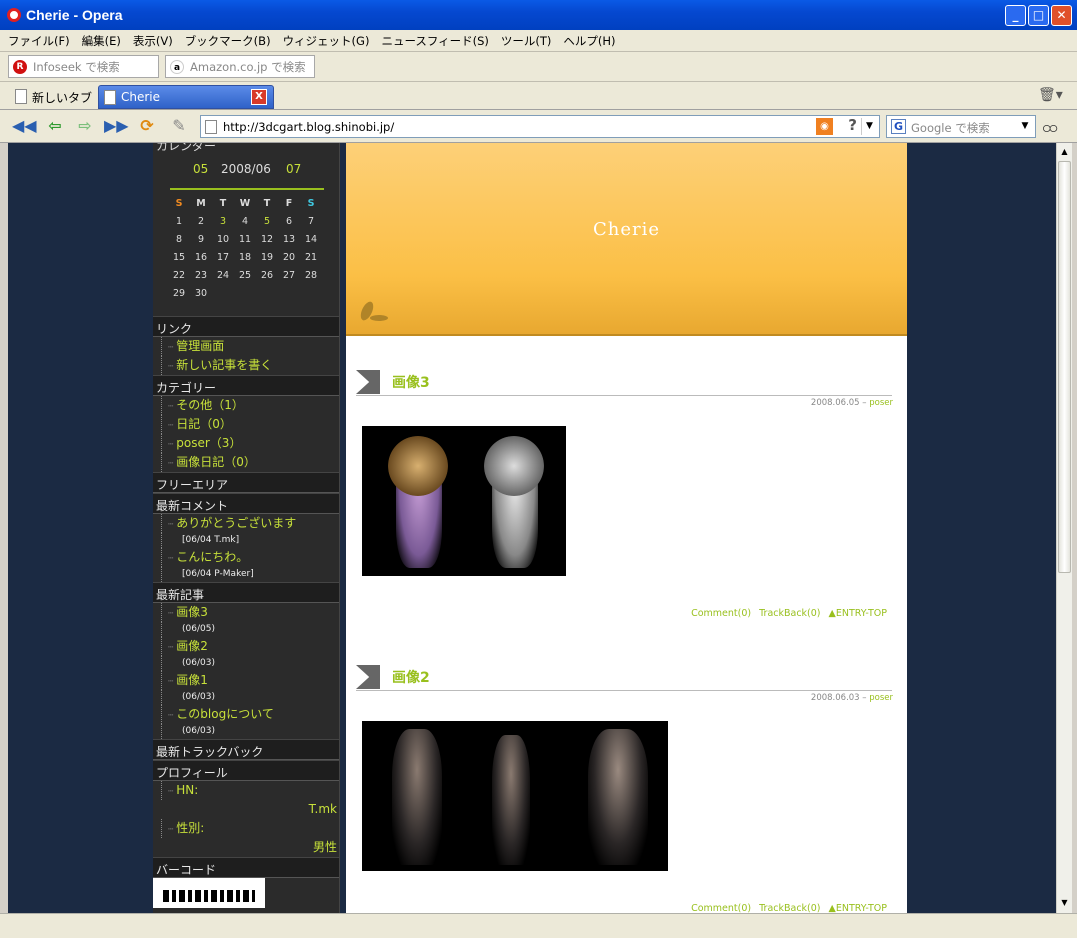 The height and width of the screenshot is (938, 1077). I want to click on post-date: 2008.06.05, so click(835, 403).